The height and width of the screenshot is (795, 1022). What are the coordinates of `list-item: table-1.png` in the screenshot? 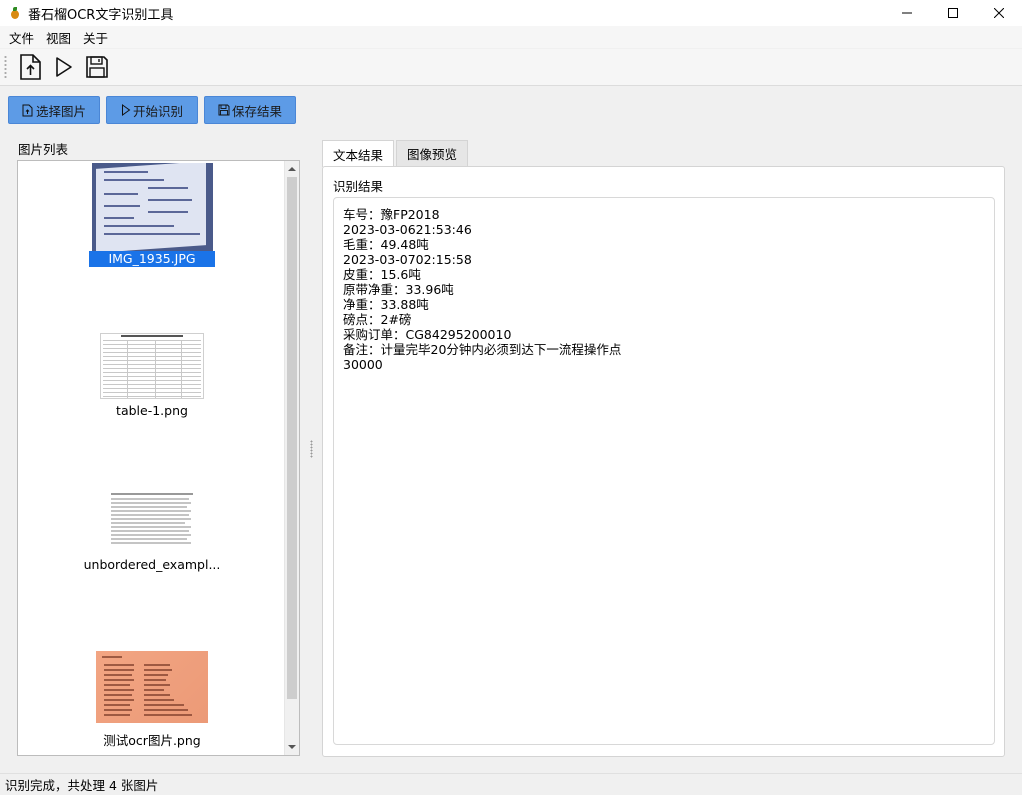 It's located at (152, 375).